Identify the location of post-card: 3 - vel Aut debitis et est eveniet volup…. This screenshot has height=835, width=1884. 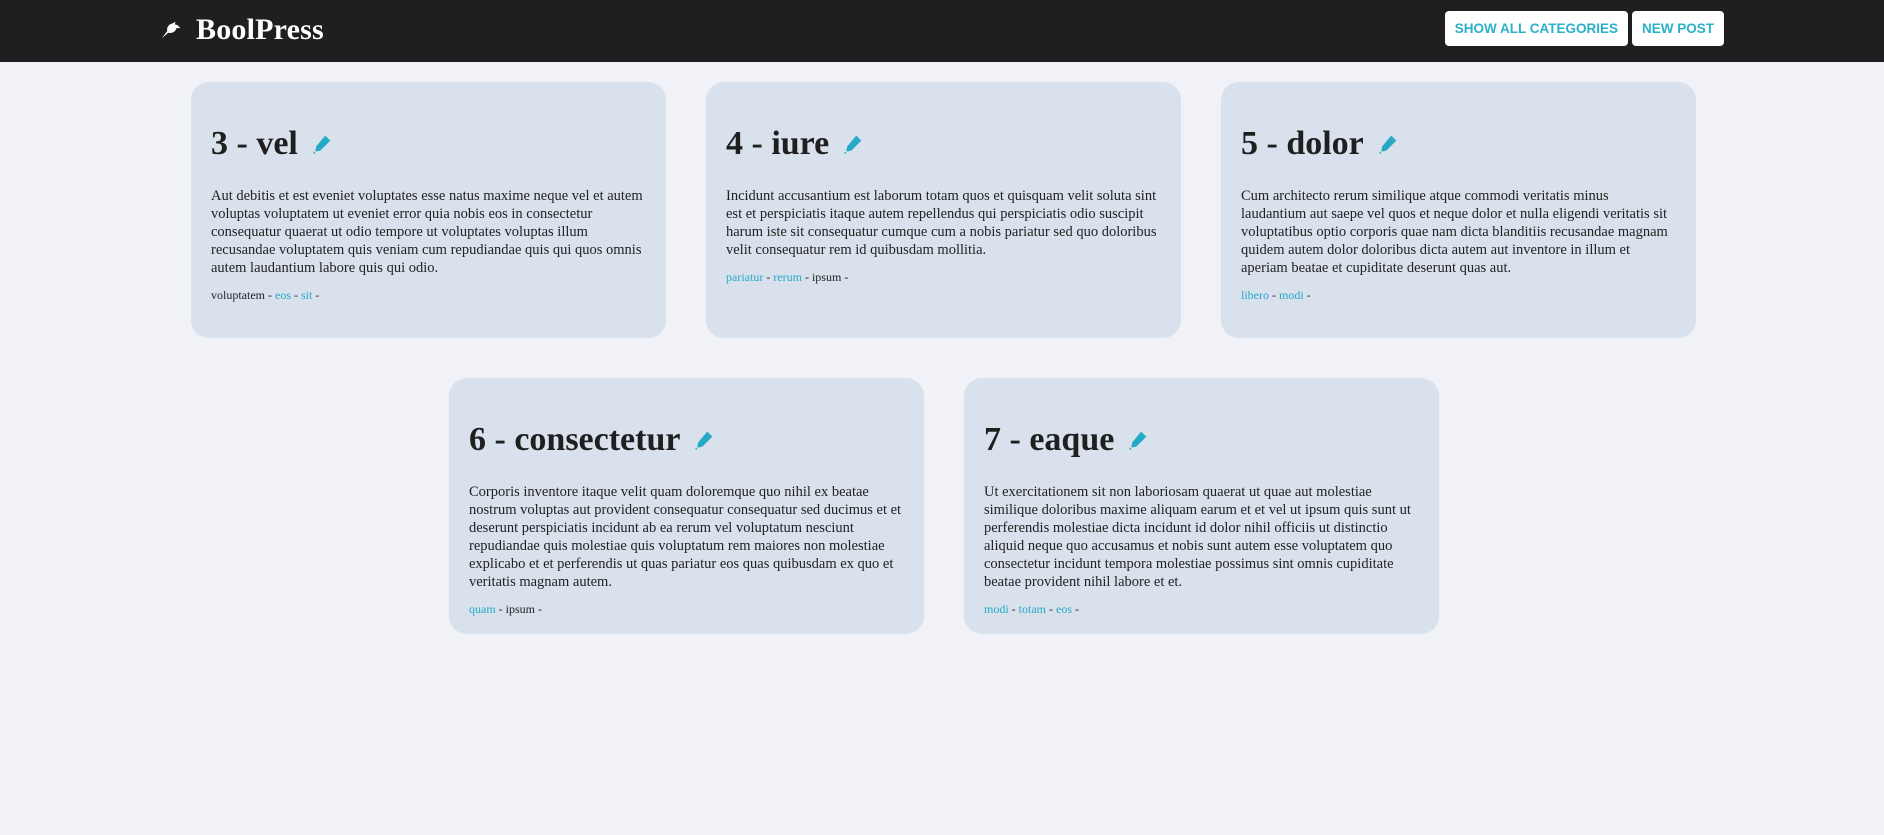
(428, 210).